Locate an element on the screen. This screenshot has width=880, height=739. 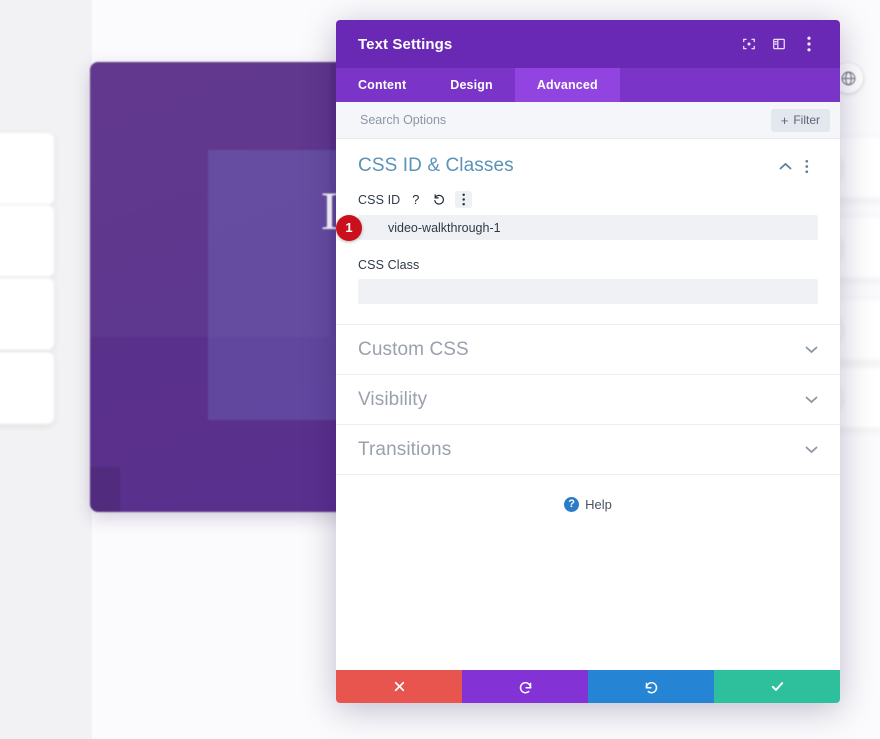
save-button is located at coordinates (777, 686).